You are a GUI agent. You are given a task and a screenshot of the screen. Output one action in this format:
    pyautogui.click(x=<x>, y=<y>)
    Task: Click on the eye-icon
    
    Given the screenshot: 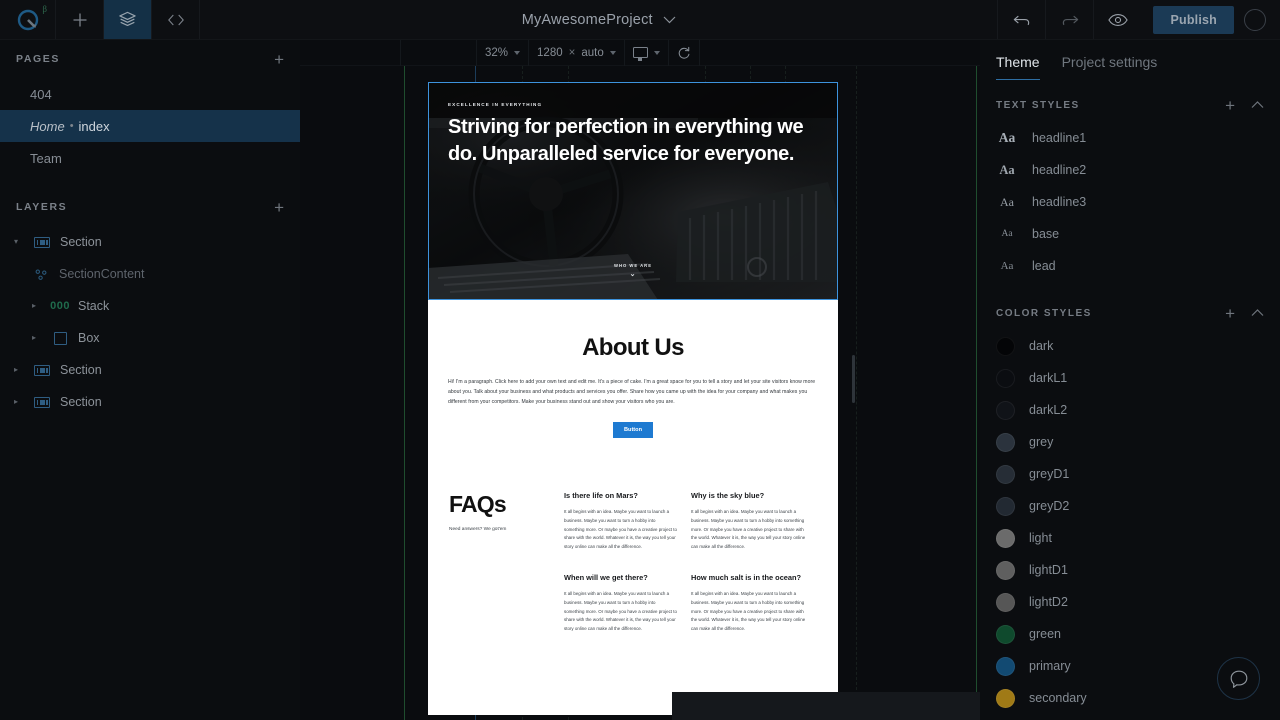 What is the action you would take?
    pyautogui.click(x=1118, y=19)
    